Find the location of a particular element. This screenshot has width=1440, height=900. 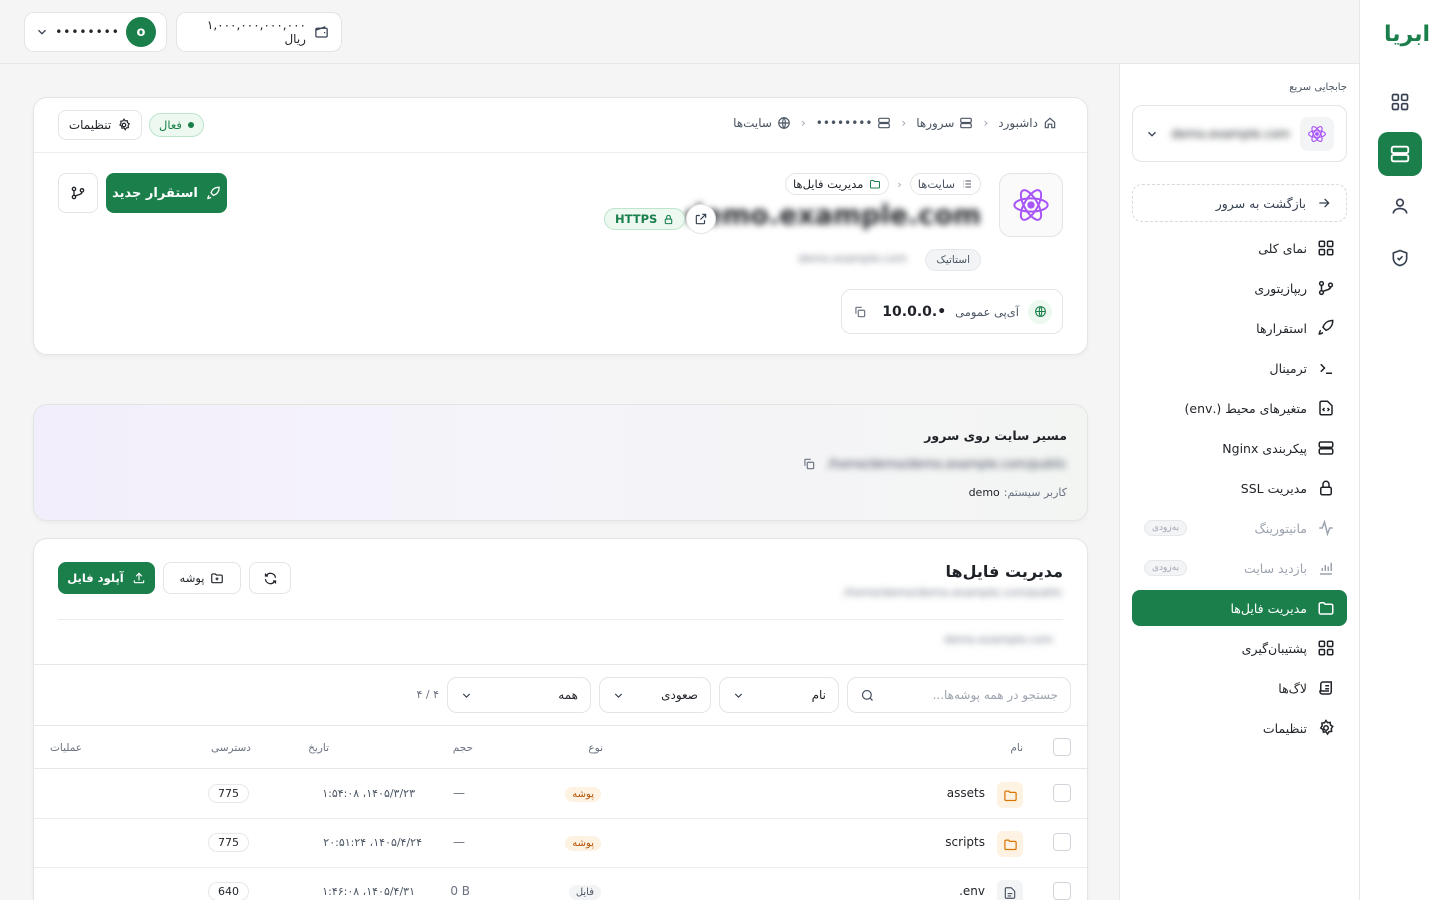

file-name: .env is located at coordinates (972, 891).